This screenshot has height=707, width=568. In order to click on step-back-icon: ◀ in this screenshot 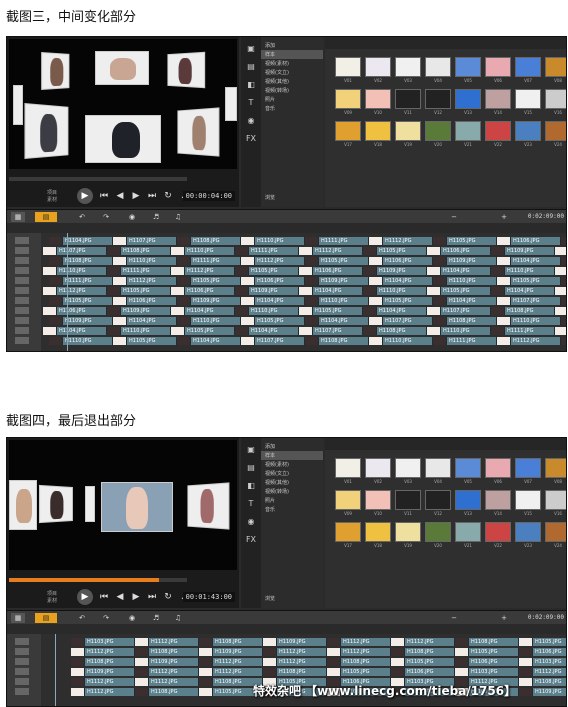, I will do `click(120, 597)`.